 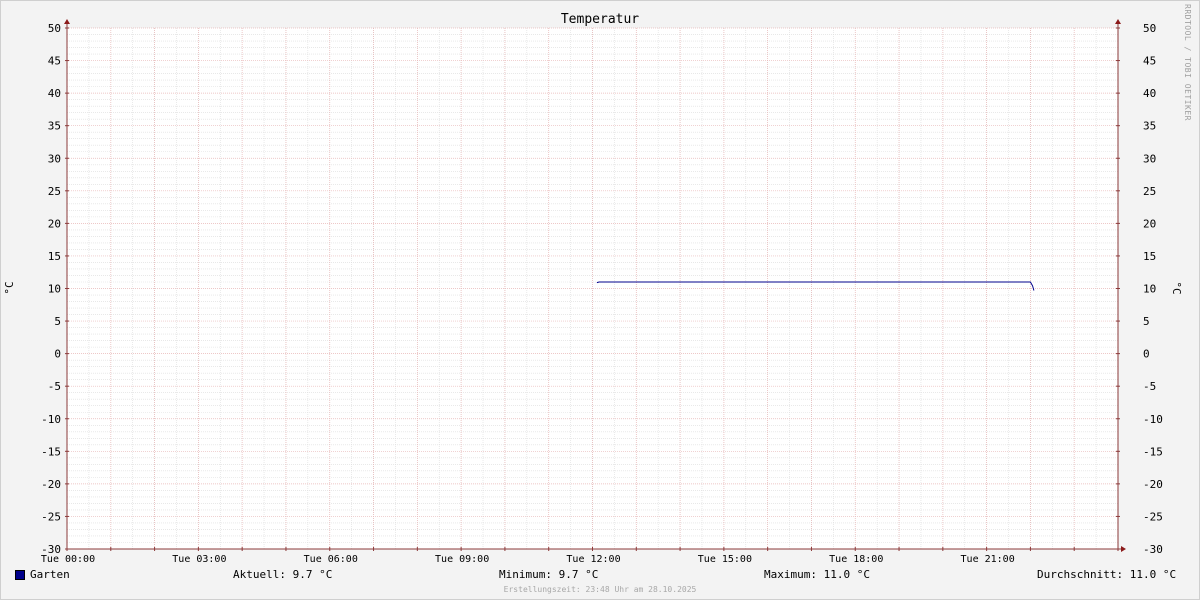 What do you see at coordinates (600, 589) in the screenshot?
I see `creation-time-footer: Erstellungszeit: 23:48 Uhr am 28.10.2025` at bounding box center [600, 589].